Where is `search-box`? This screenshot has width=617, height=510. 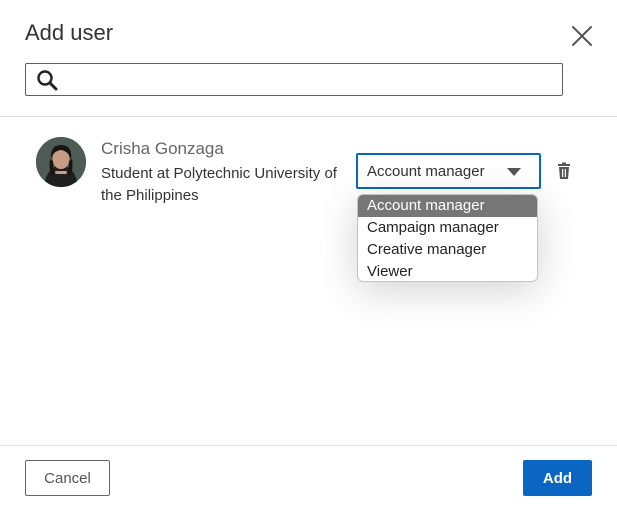 search-box is located at coordinates (294, 80).